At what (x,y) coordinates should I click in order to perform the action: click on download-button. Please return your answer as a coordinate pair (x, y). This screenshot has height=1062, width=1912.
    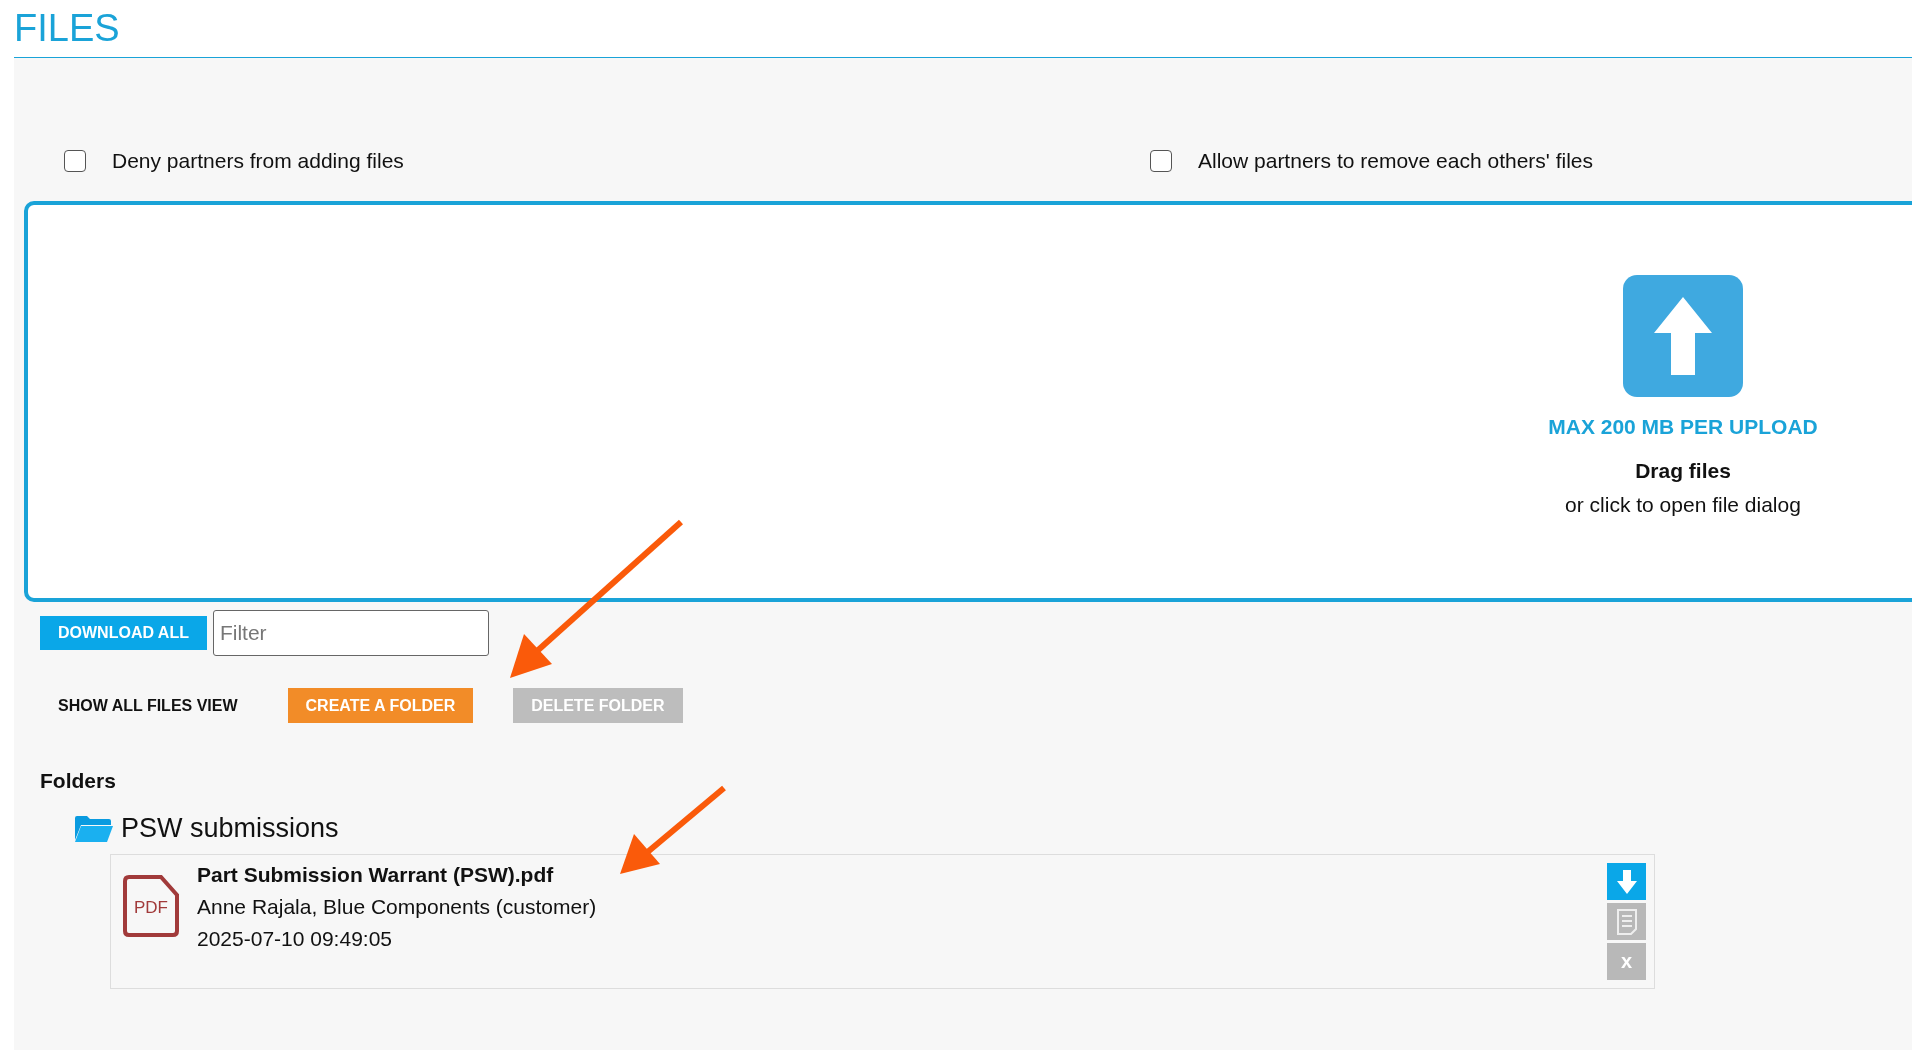
    Looking at the image, I should click on (1626, 881).